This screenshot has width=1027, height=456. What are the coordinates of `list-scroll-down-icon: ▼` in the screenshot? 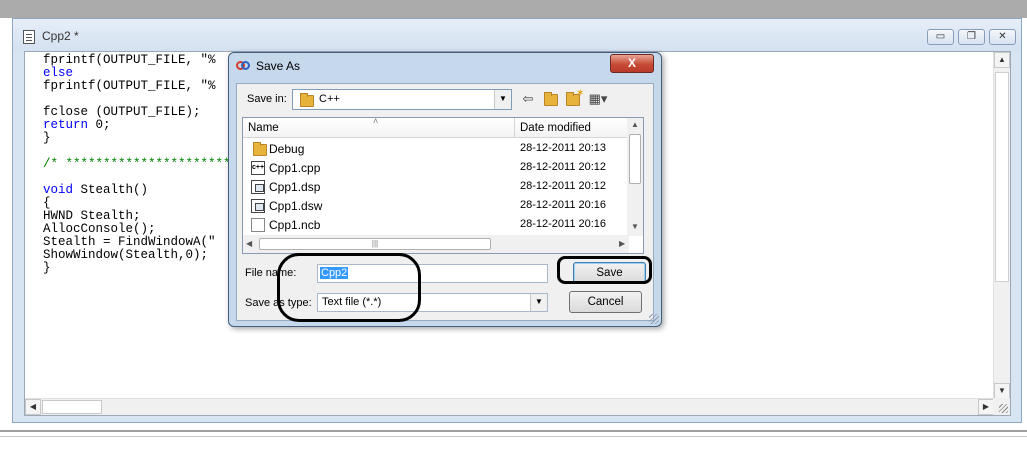 It's located at (635, 226).